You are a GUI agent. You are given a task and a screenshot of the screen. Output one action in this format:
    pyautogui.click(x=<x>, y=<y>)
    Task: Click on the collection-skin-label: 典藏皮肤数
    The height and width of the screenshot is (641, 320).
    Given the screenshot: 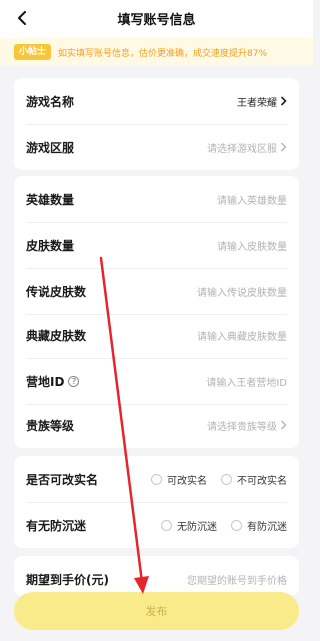 What is the action you would take?
    pyautogui.click(x=56, y=335)
    